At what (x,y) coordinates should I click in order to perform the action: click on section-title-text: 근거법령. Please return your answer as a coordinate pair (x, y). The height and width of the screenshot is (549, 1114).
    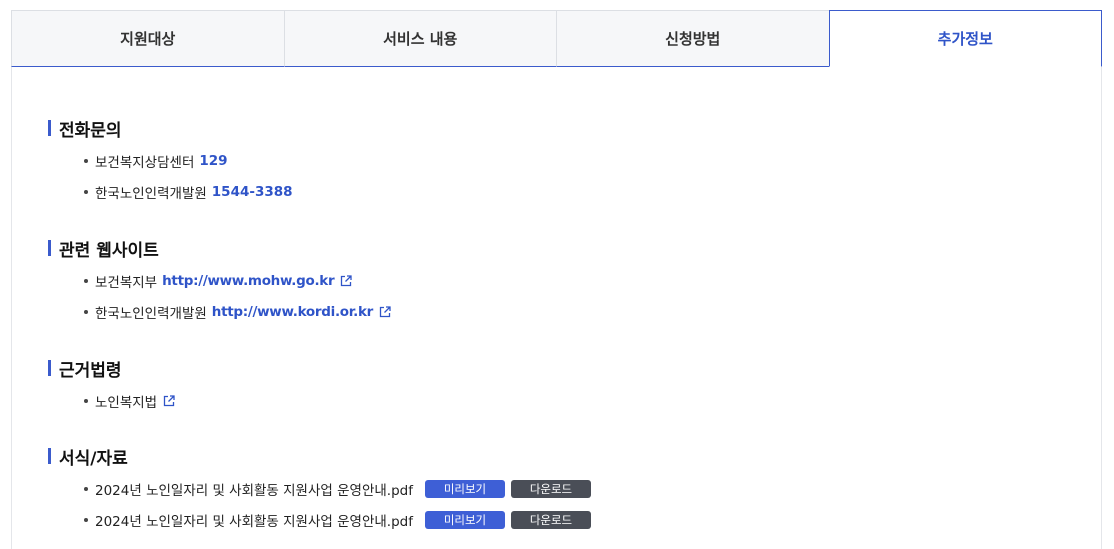
    Looking at the image, I should click on (90, 370).